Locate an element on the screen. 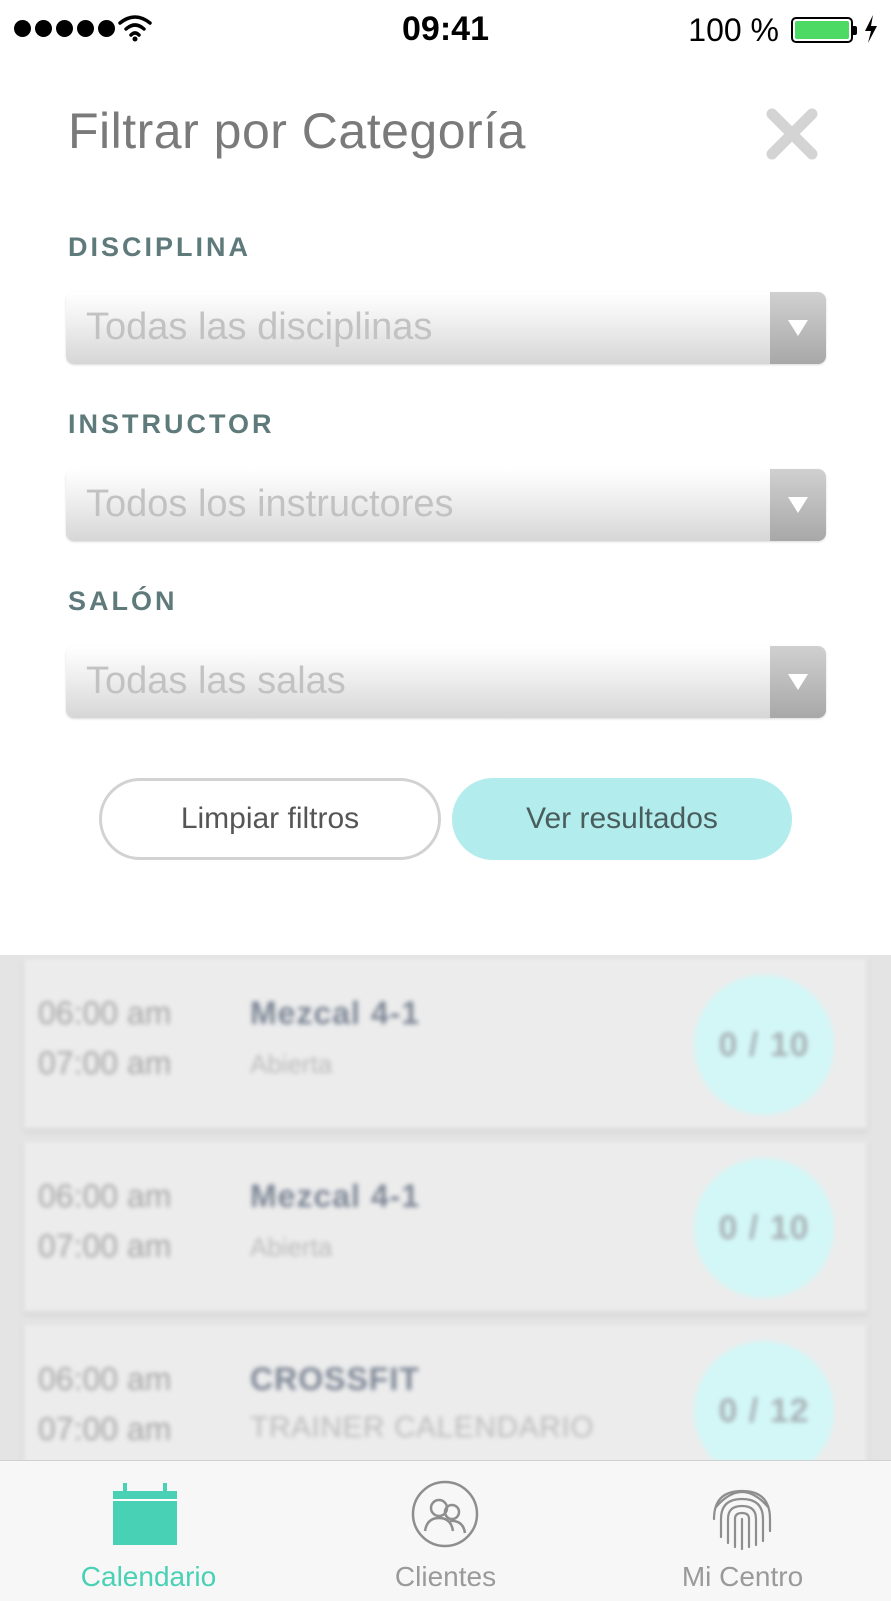  discipline-select: Todas las disciplinas is located at coordinates (446, 328).